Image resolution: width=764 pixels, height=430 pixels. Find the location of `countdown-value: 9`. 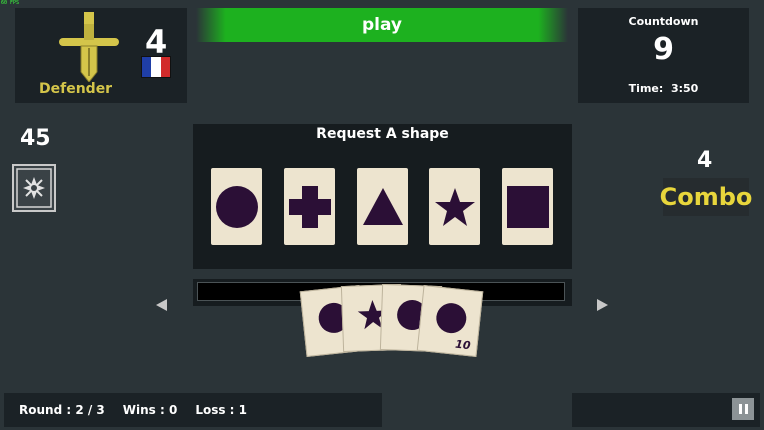

countdown-value: 9 is located at coordinates (663, 49).